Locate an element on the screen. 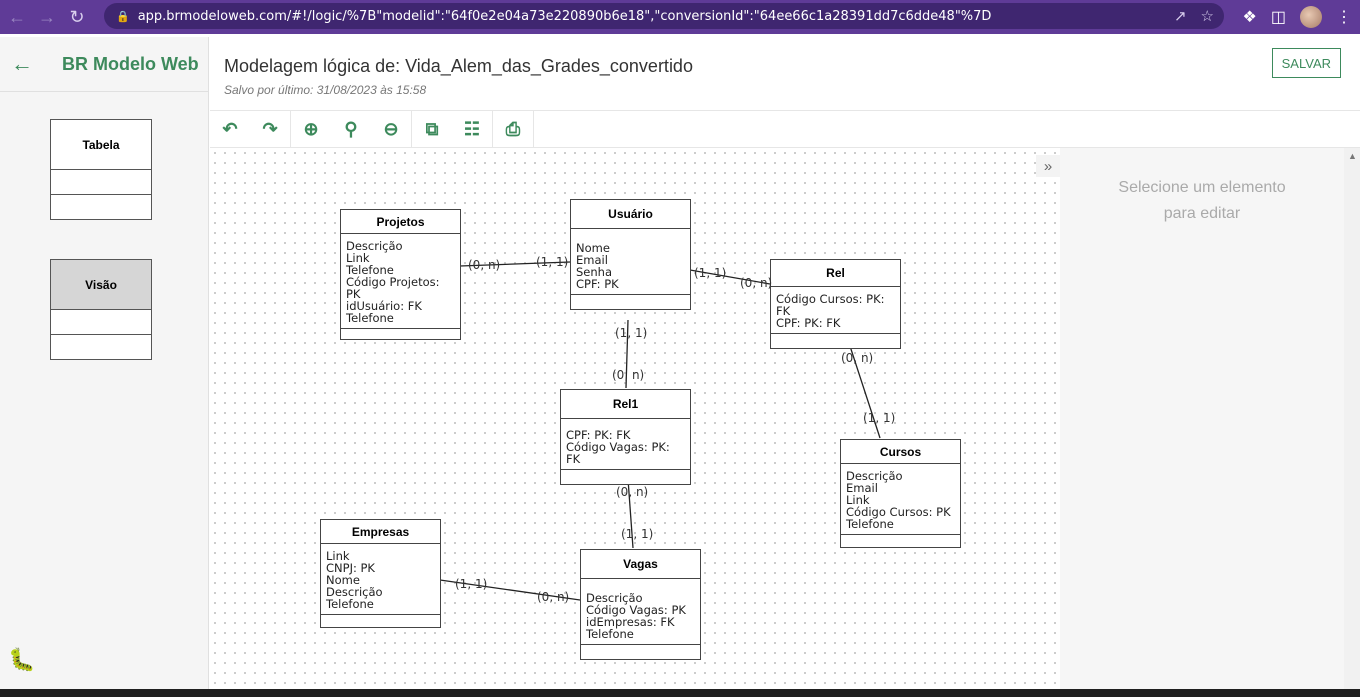 The width and height of the screenshot is (1360, 697). bug-report-icon: 🐛 is located at coordinates (21, 660).